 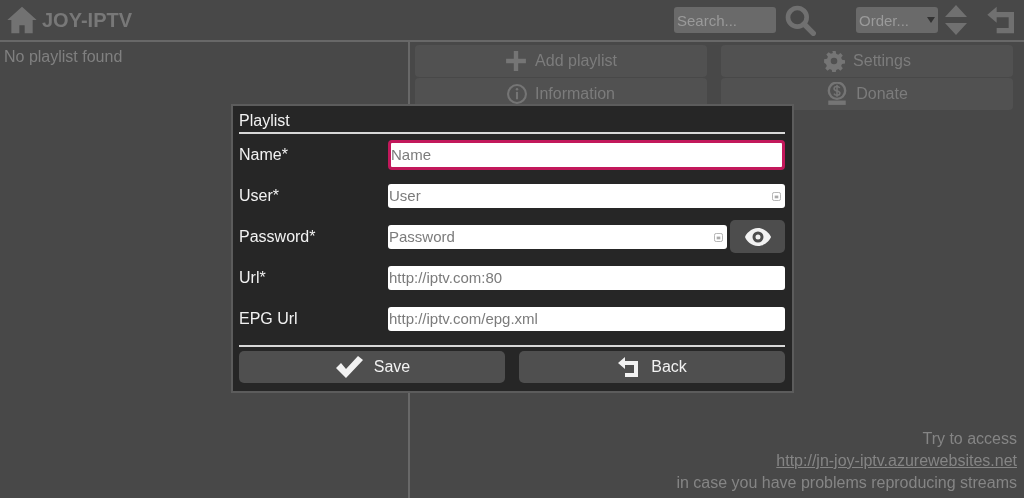 What do you see at coordinates (834, 61) in the screenshot?
I see `gear-icon` at bounding box center [834, 61].